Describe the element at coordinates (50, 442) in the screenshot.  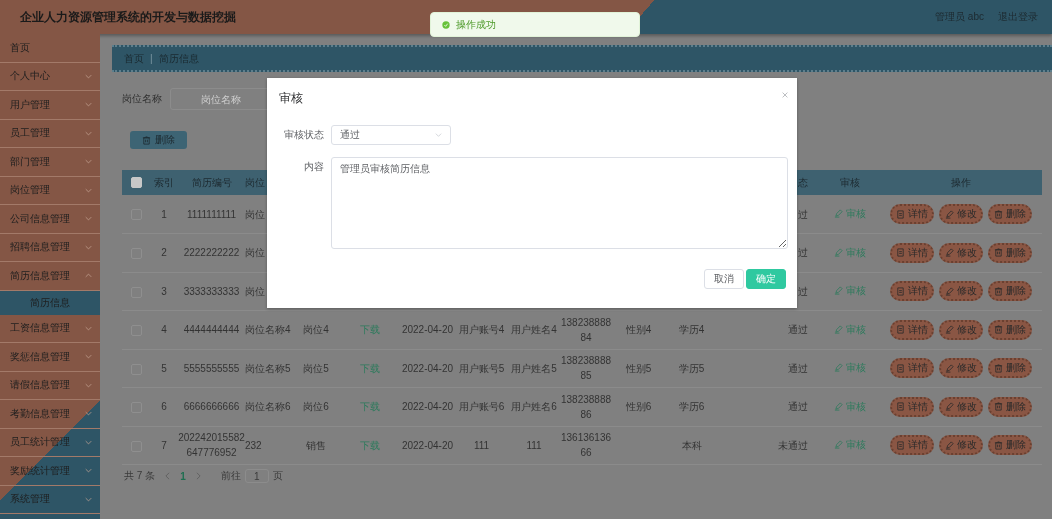
I see `menu-item: 员工统计管理` at that location.